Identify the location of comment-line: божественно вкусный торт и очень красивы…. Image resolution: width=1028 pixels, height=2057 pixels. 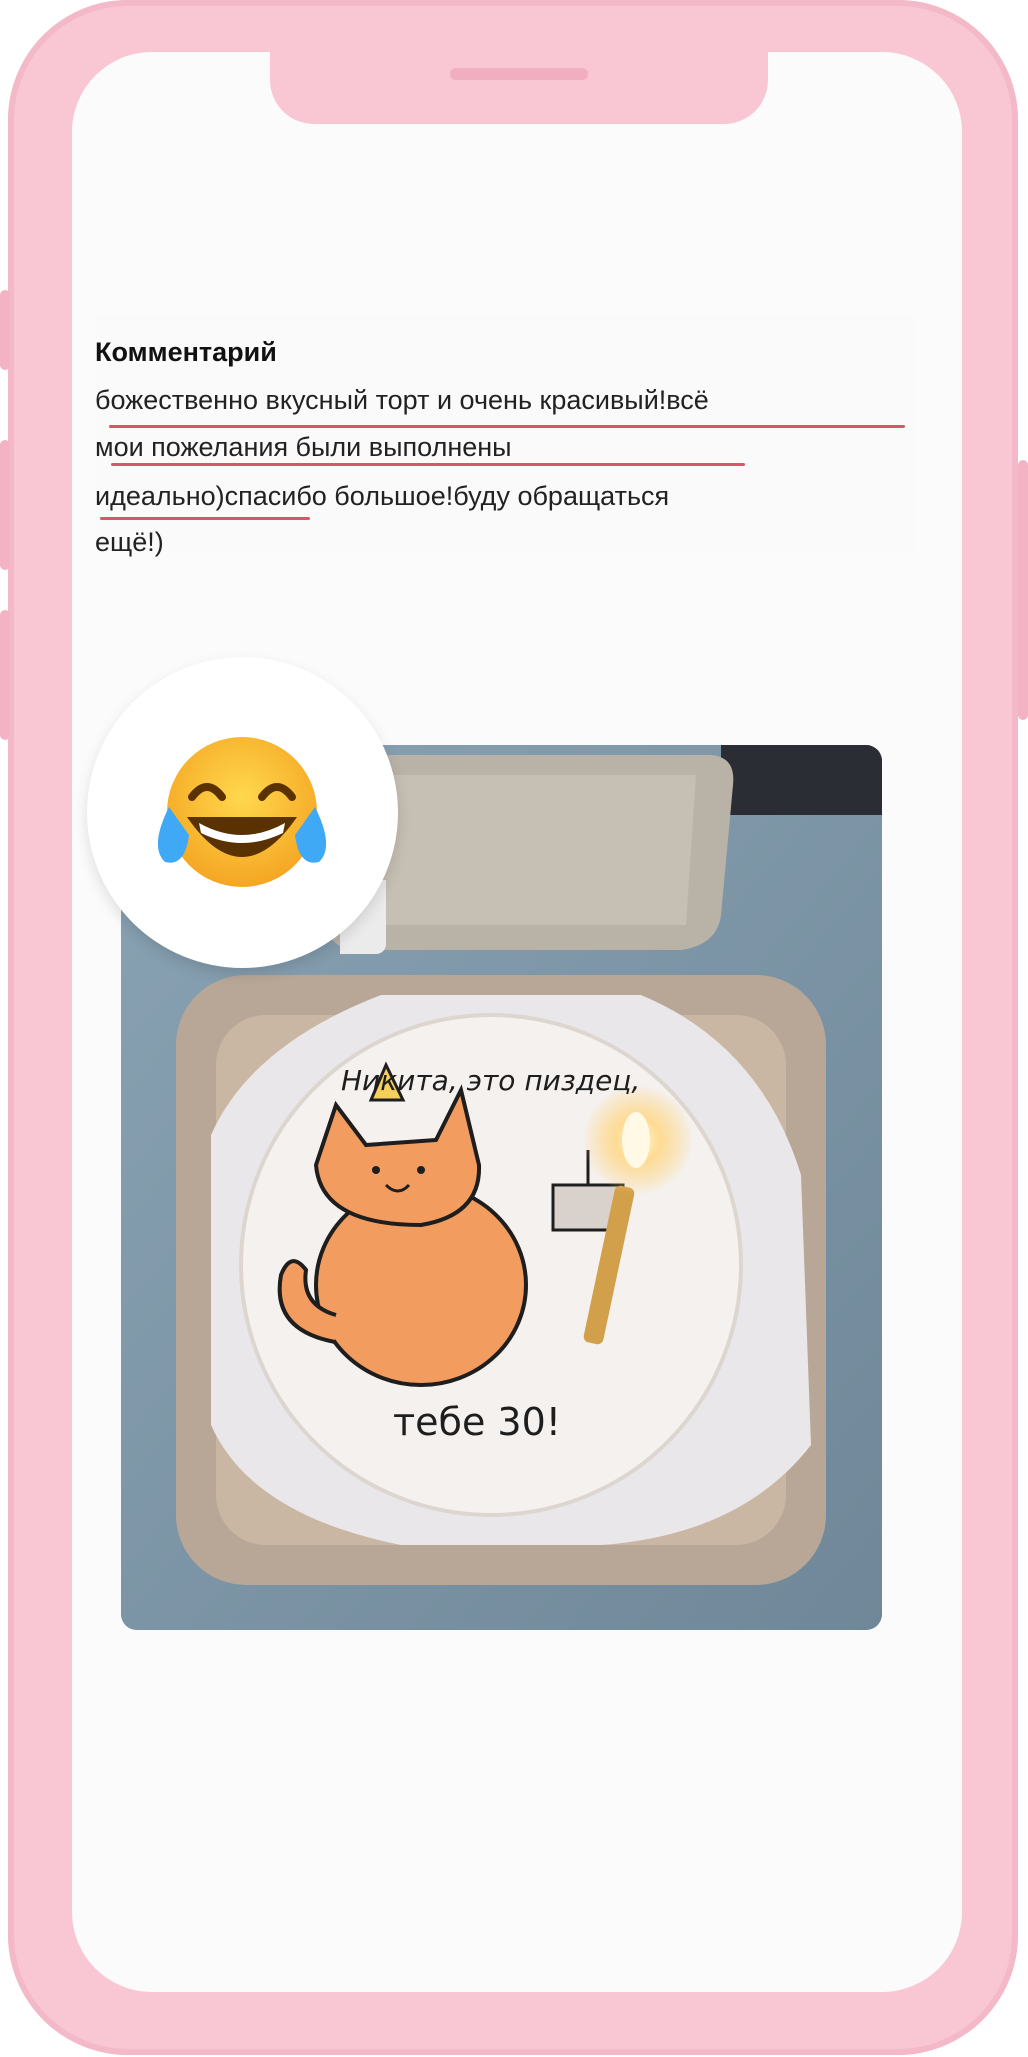
(402, 400).